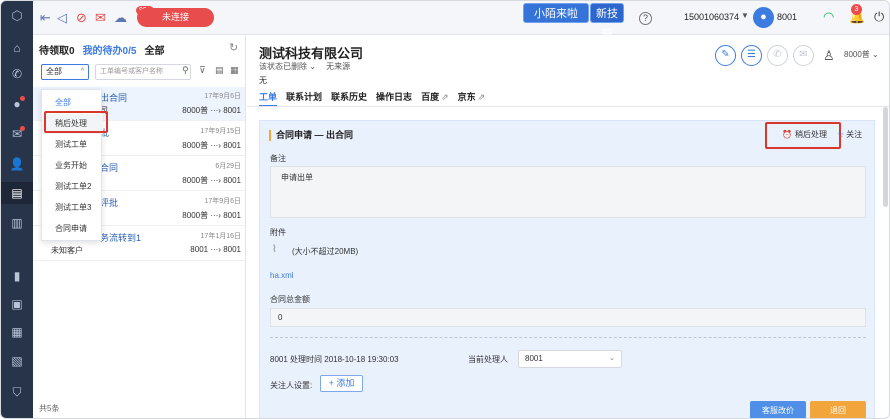 Image resolution: width=890 pixels, height=419 pixels. I want to click on tab-jd: 京东 ⇗, so click(472, 98).